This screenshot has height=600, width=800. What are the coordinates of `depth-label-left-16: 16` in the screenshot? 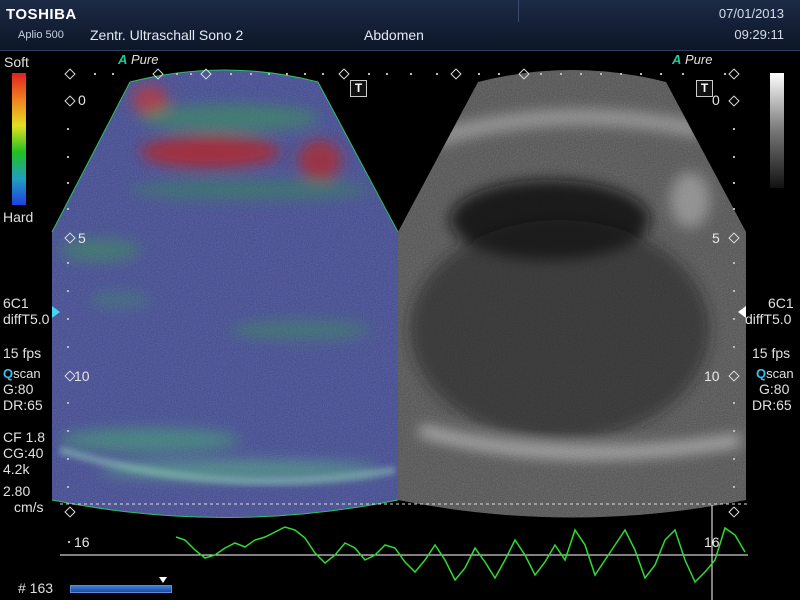 It's located at (82, 542).